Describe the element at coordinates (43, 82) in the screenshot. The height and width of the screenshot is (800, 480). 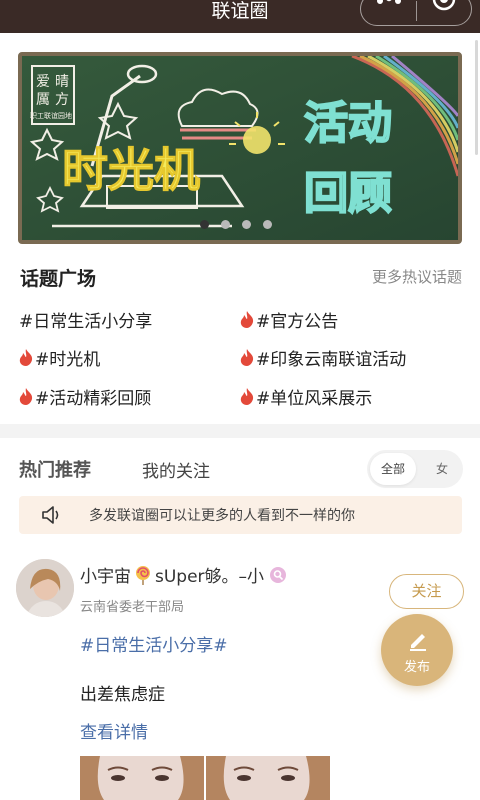
I see `banner-logo-char: 爱` at that location.